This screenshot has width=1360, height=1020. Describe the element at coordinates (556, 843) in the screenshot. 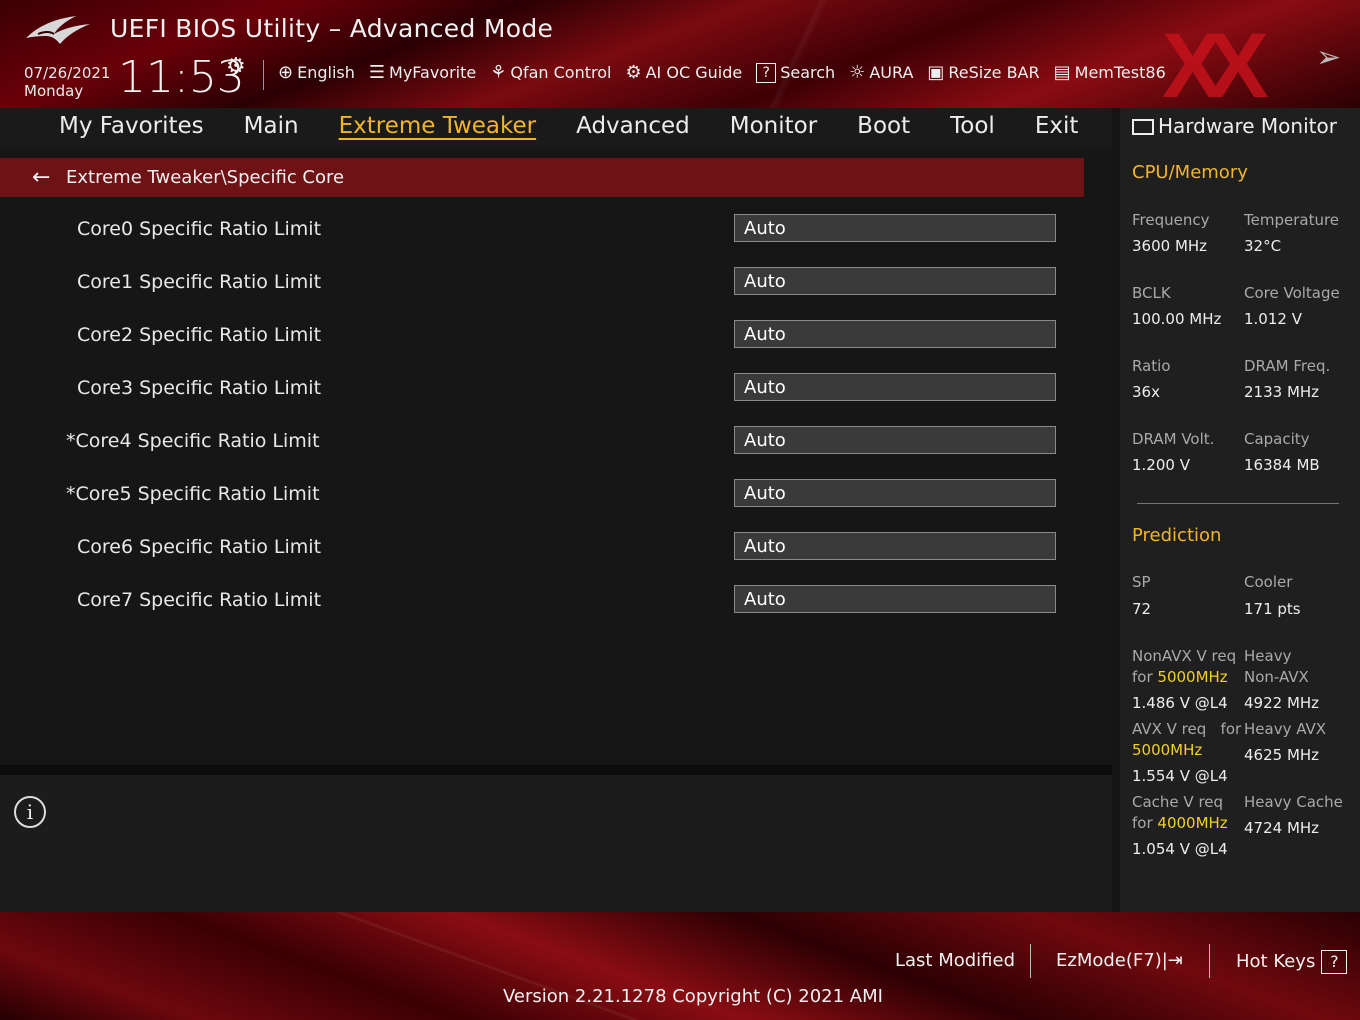

I see `help-description-panel` at that location.